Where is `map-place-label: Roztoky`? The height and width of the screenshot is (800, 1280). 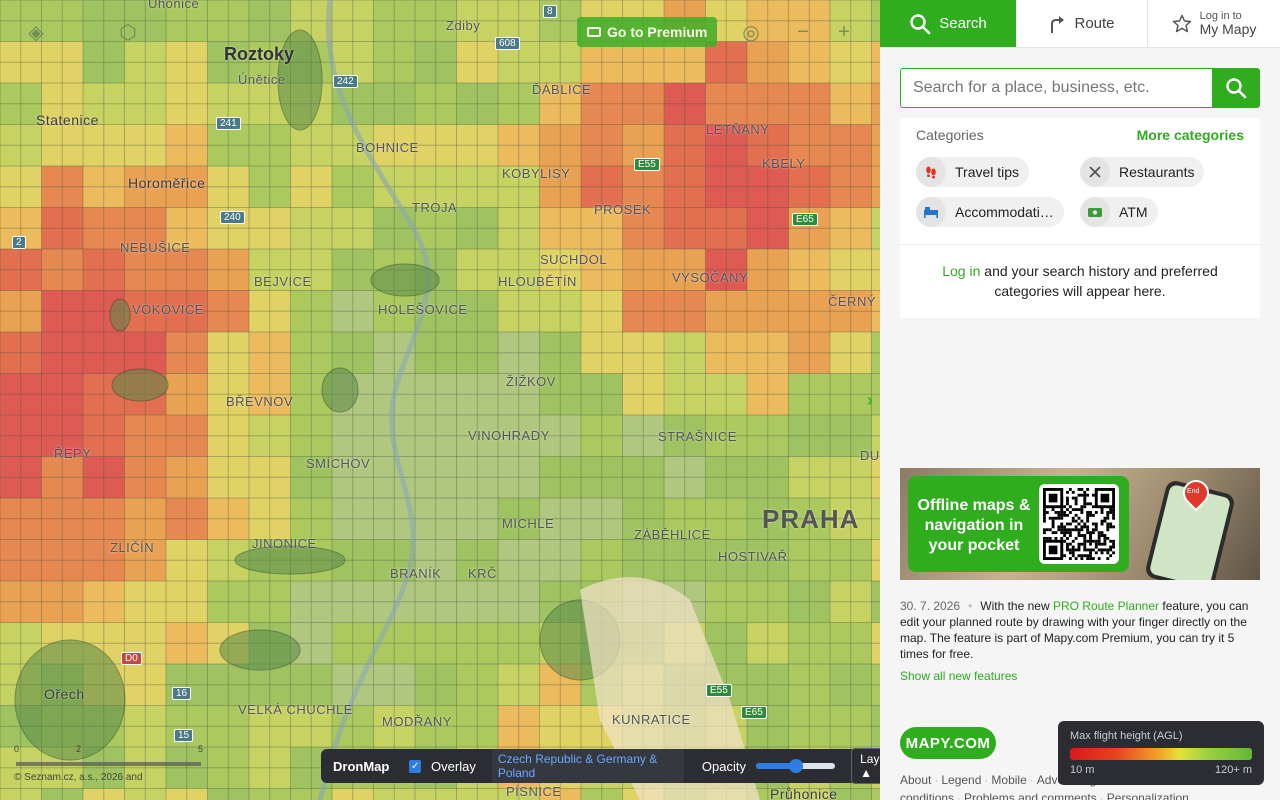 map-place-label: Roztoky is located at coordinates (259, 54).